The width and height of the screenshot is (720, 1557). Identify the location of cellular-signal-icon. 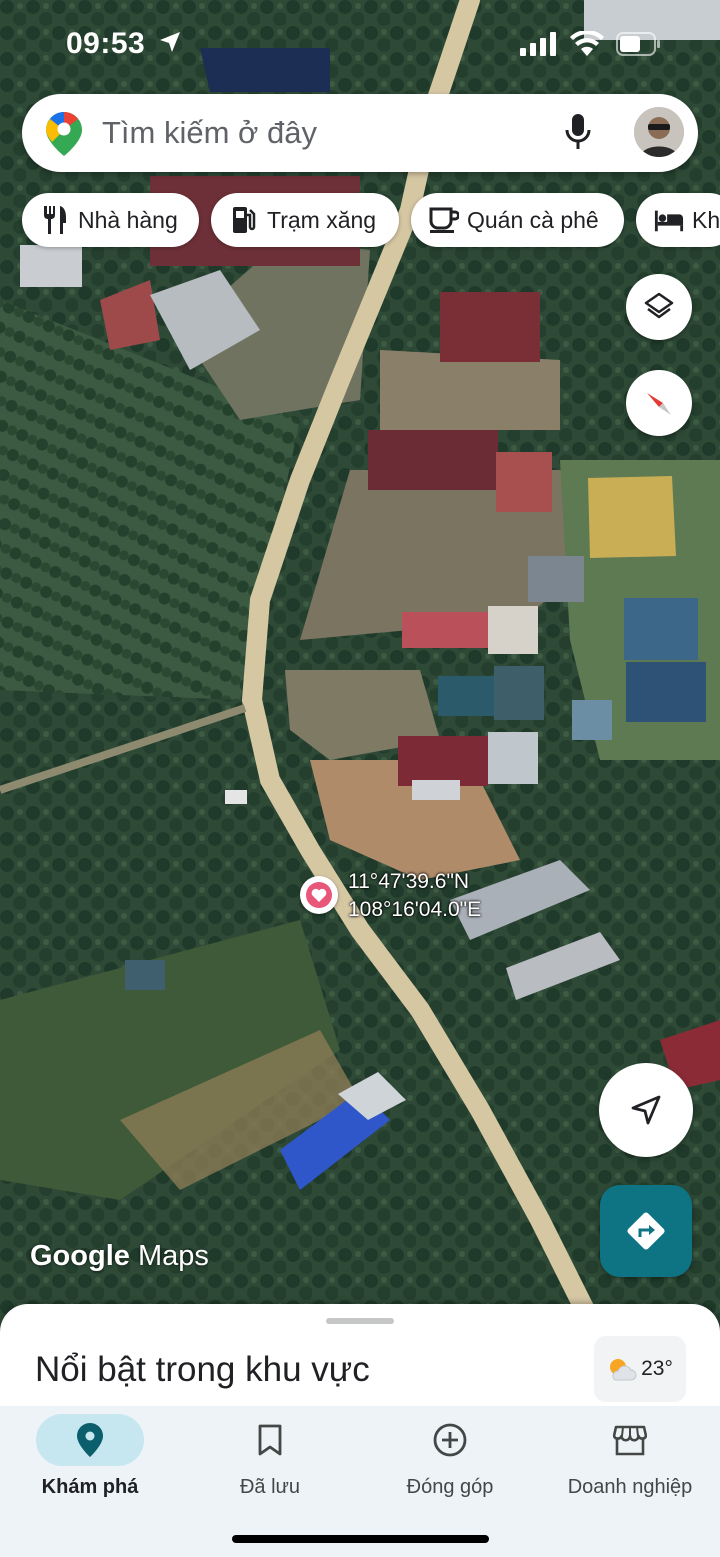
(538, 44).